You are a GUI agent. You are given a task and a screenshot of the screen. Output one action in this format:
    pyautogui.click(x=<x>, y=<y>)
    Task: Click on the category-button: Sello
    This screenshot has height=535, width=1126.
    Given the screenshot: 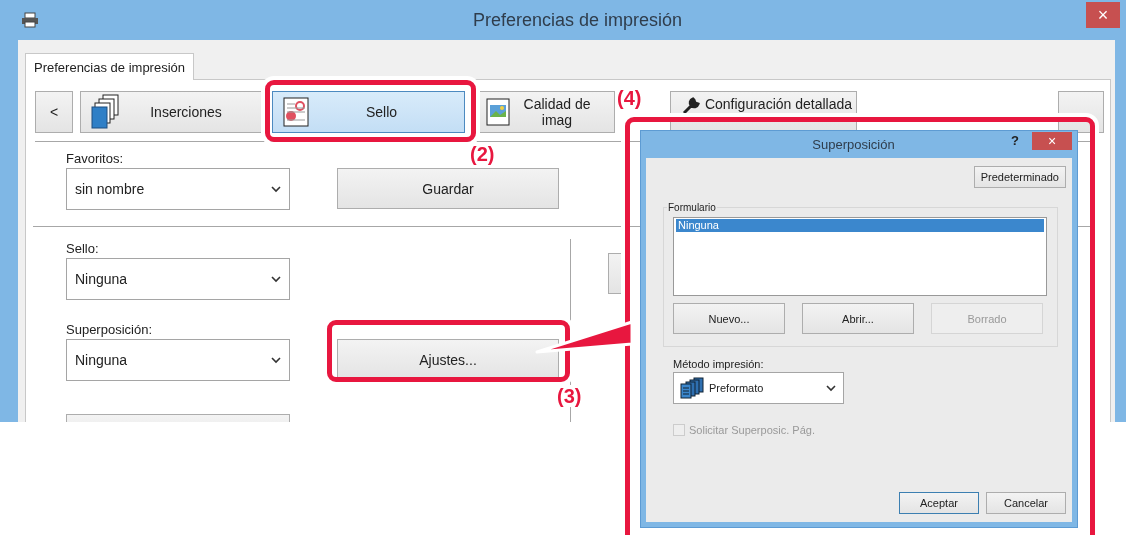 What is the action you would take?
    pyautogui.click(x=368, y=112)
    